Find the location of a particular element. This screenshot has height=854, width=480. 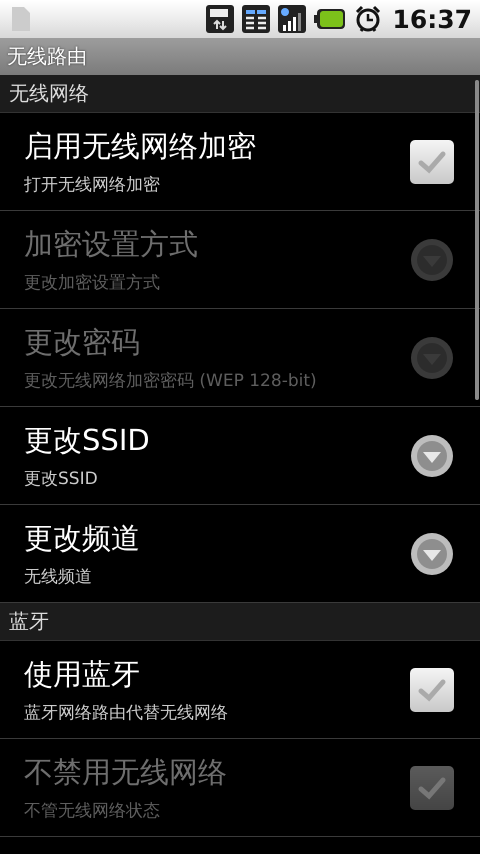

preference-summary: 打开无线网络加密 is located at coordinates (92, 185).